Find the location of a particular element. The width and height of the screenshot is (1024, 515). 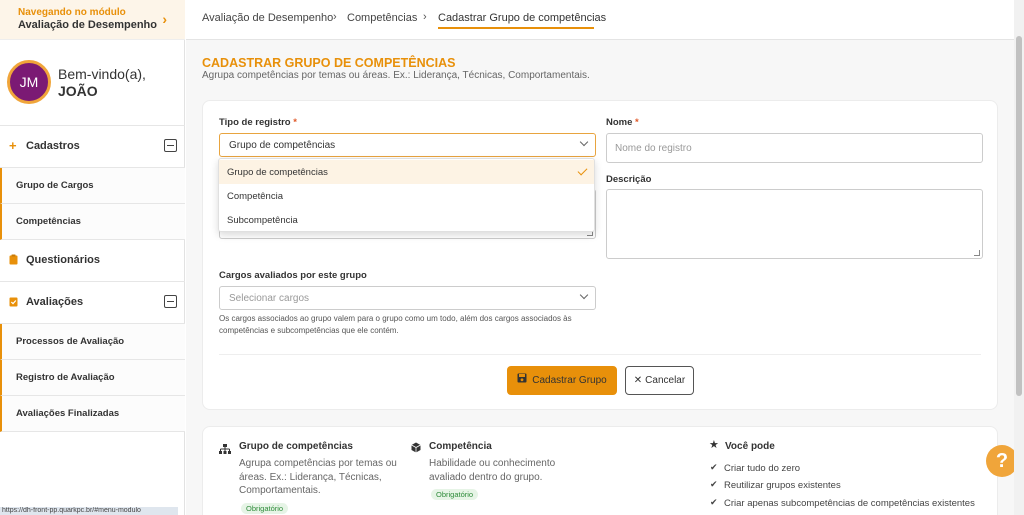

nome-label: Nome * is located at coordinates (622, 122).